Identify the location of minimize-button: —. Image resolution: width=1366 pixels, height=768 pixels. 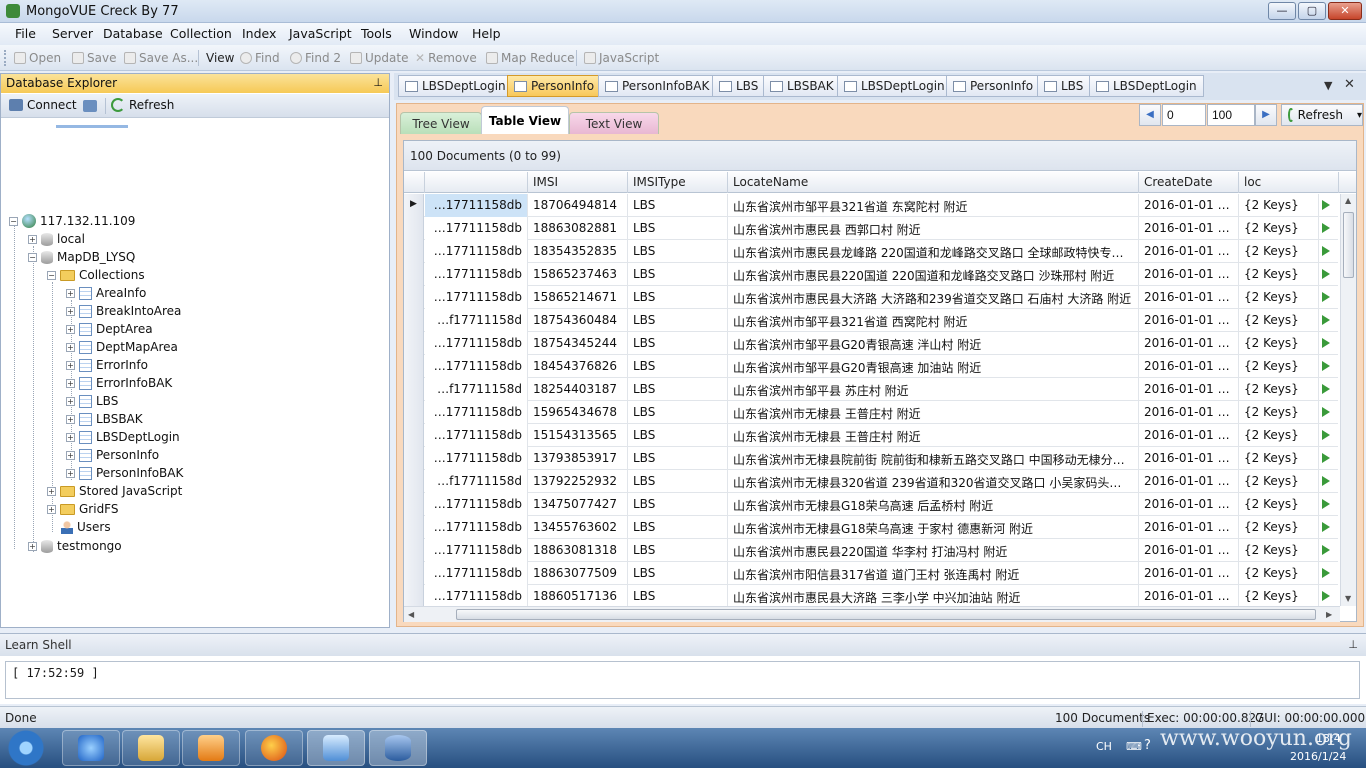
(1282, 11).